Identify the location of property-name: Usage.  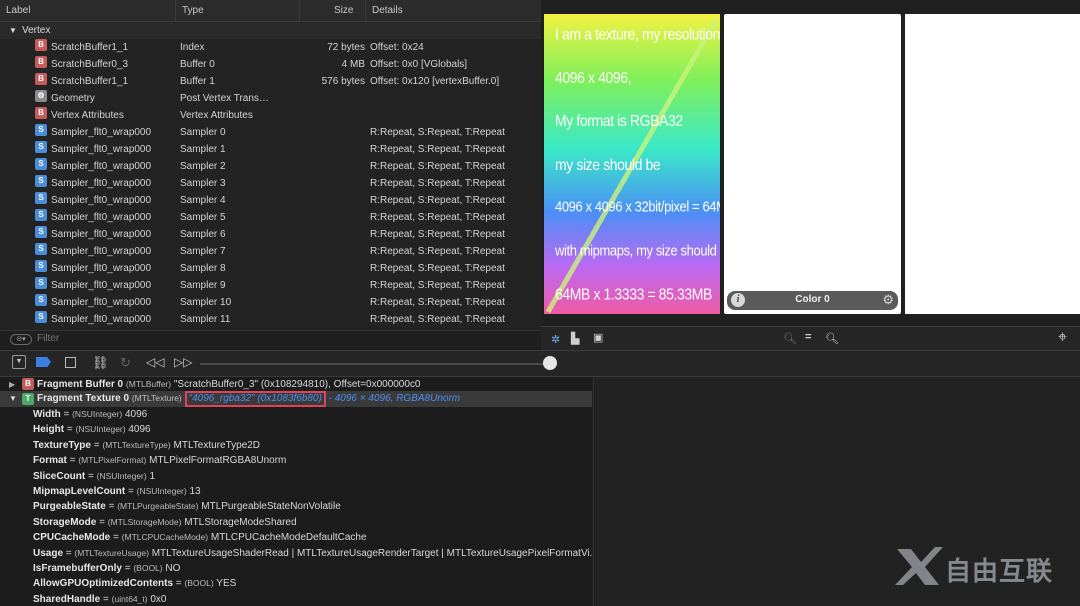
(48, 553).